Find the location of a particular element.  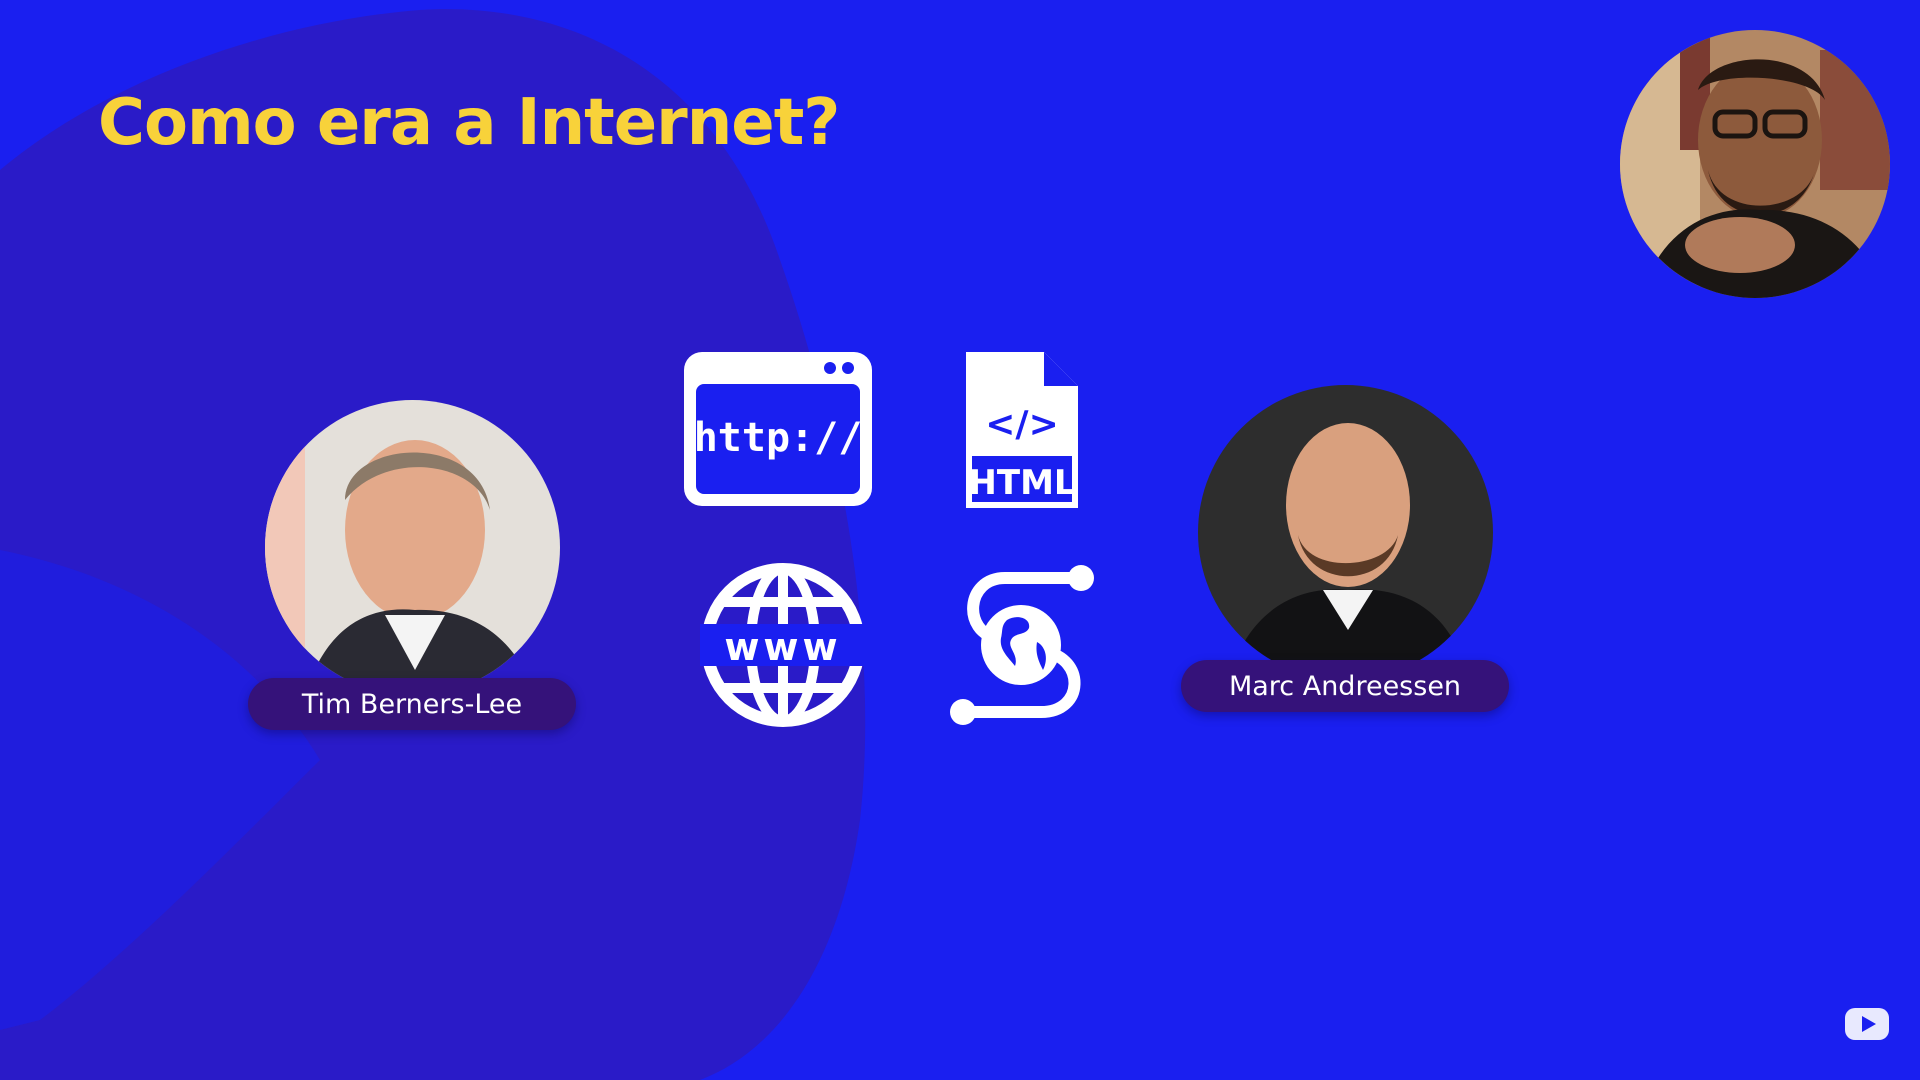

html-code-glyph: </> is located at coordinates (1021, 424).